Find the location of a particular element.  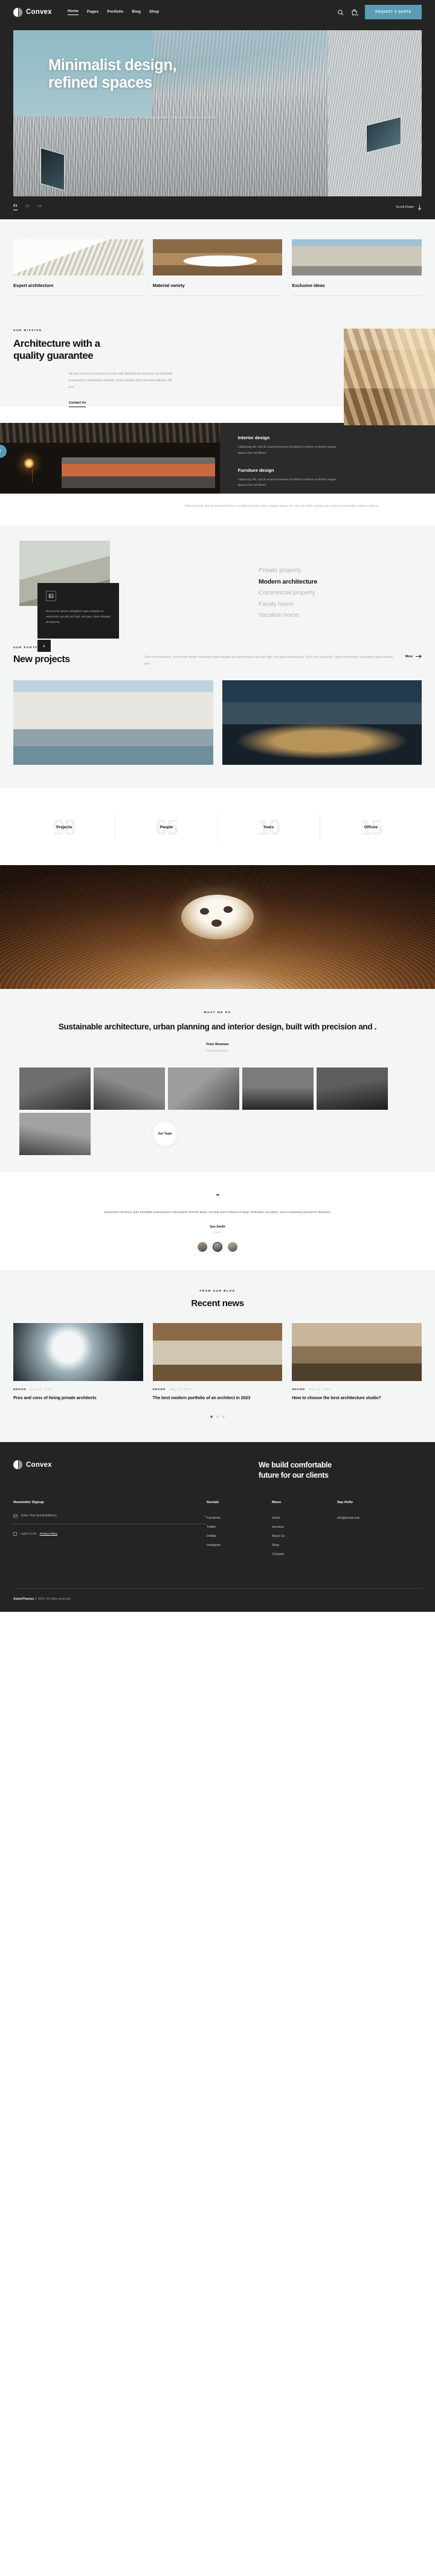

scroll-down-label: Scroll Down is located at coordinates (405, 207).